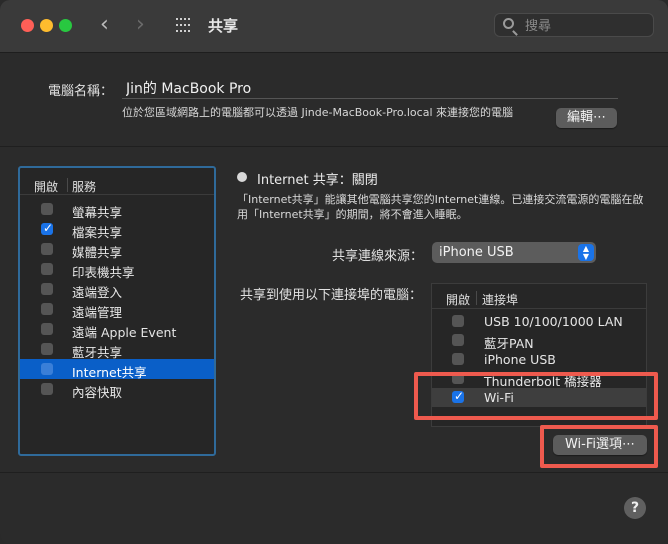 This screenshot has width=668, height=544. I want to click on port-row-usb-lan: USB 10/100/1000 LAN, so click(539, 321).